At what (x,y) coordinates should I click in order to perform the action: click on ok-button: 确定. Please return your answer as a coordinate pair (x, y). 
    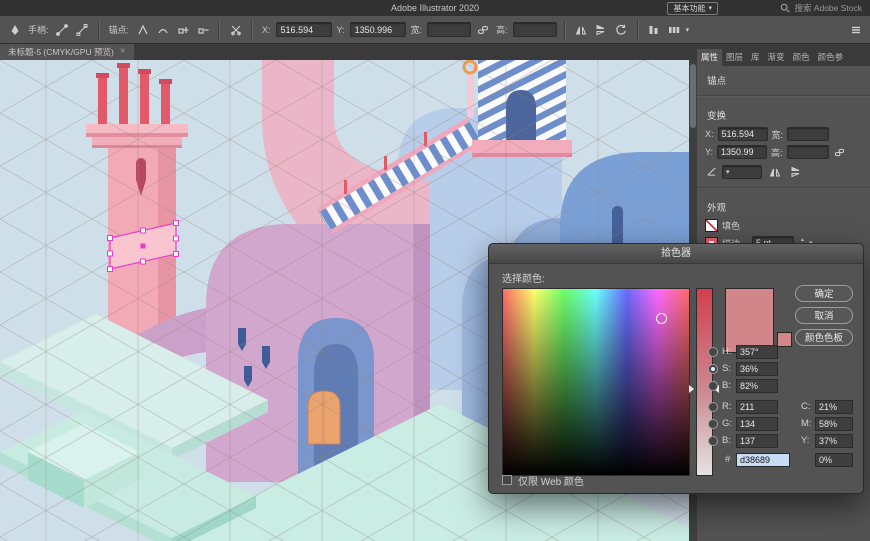
    Looking at the image, I should click on (824, 293).